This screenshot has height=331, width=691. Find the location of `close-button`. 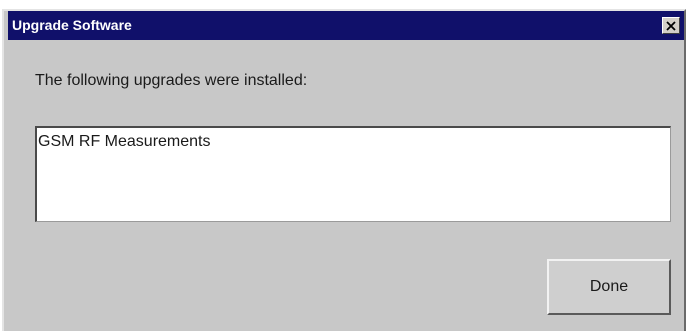

close-button is located at coordinates (671, 25).